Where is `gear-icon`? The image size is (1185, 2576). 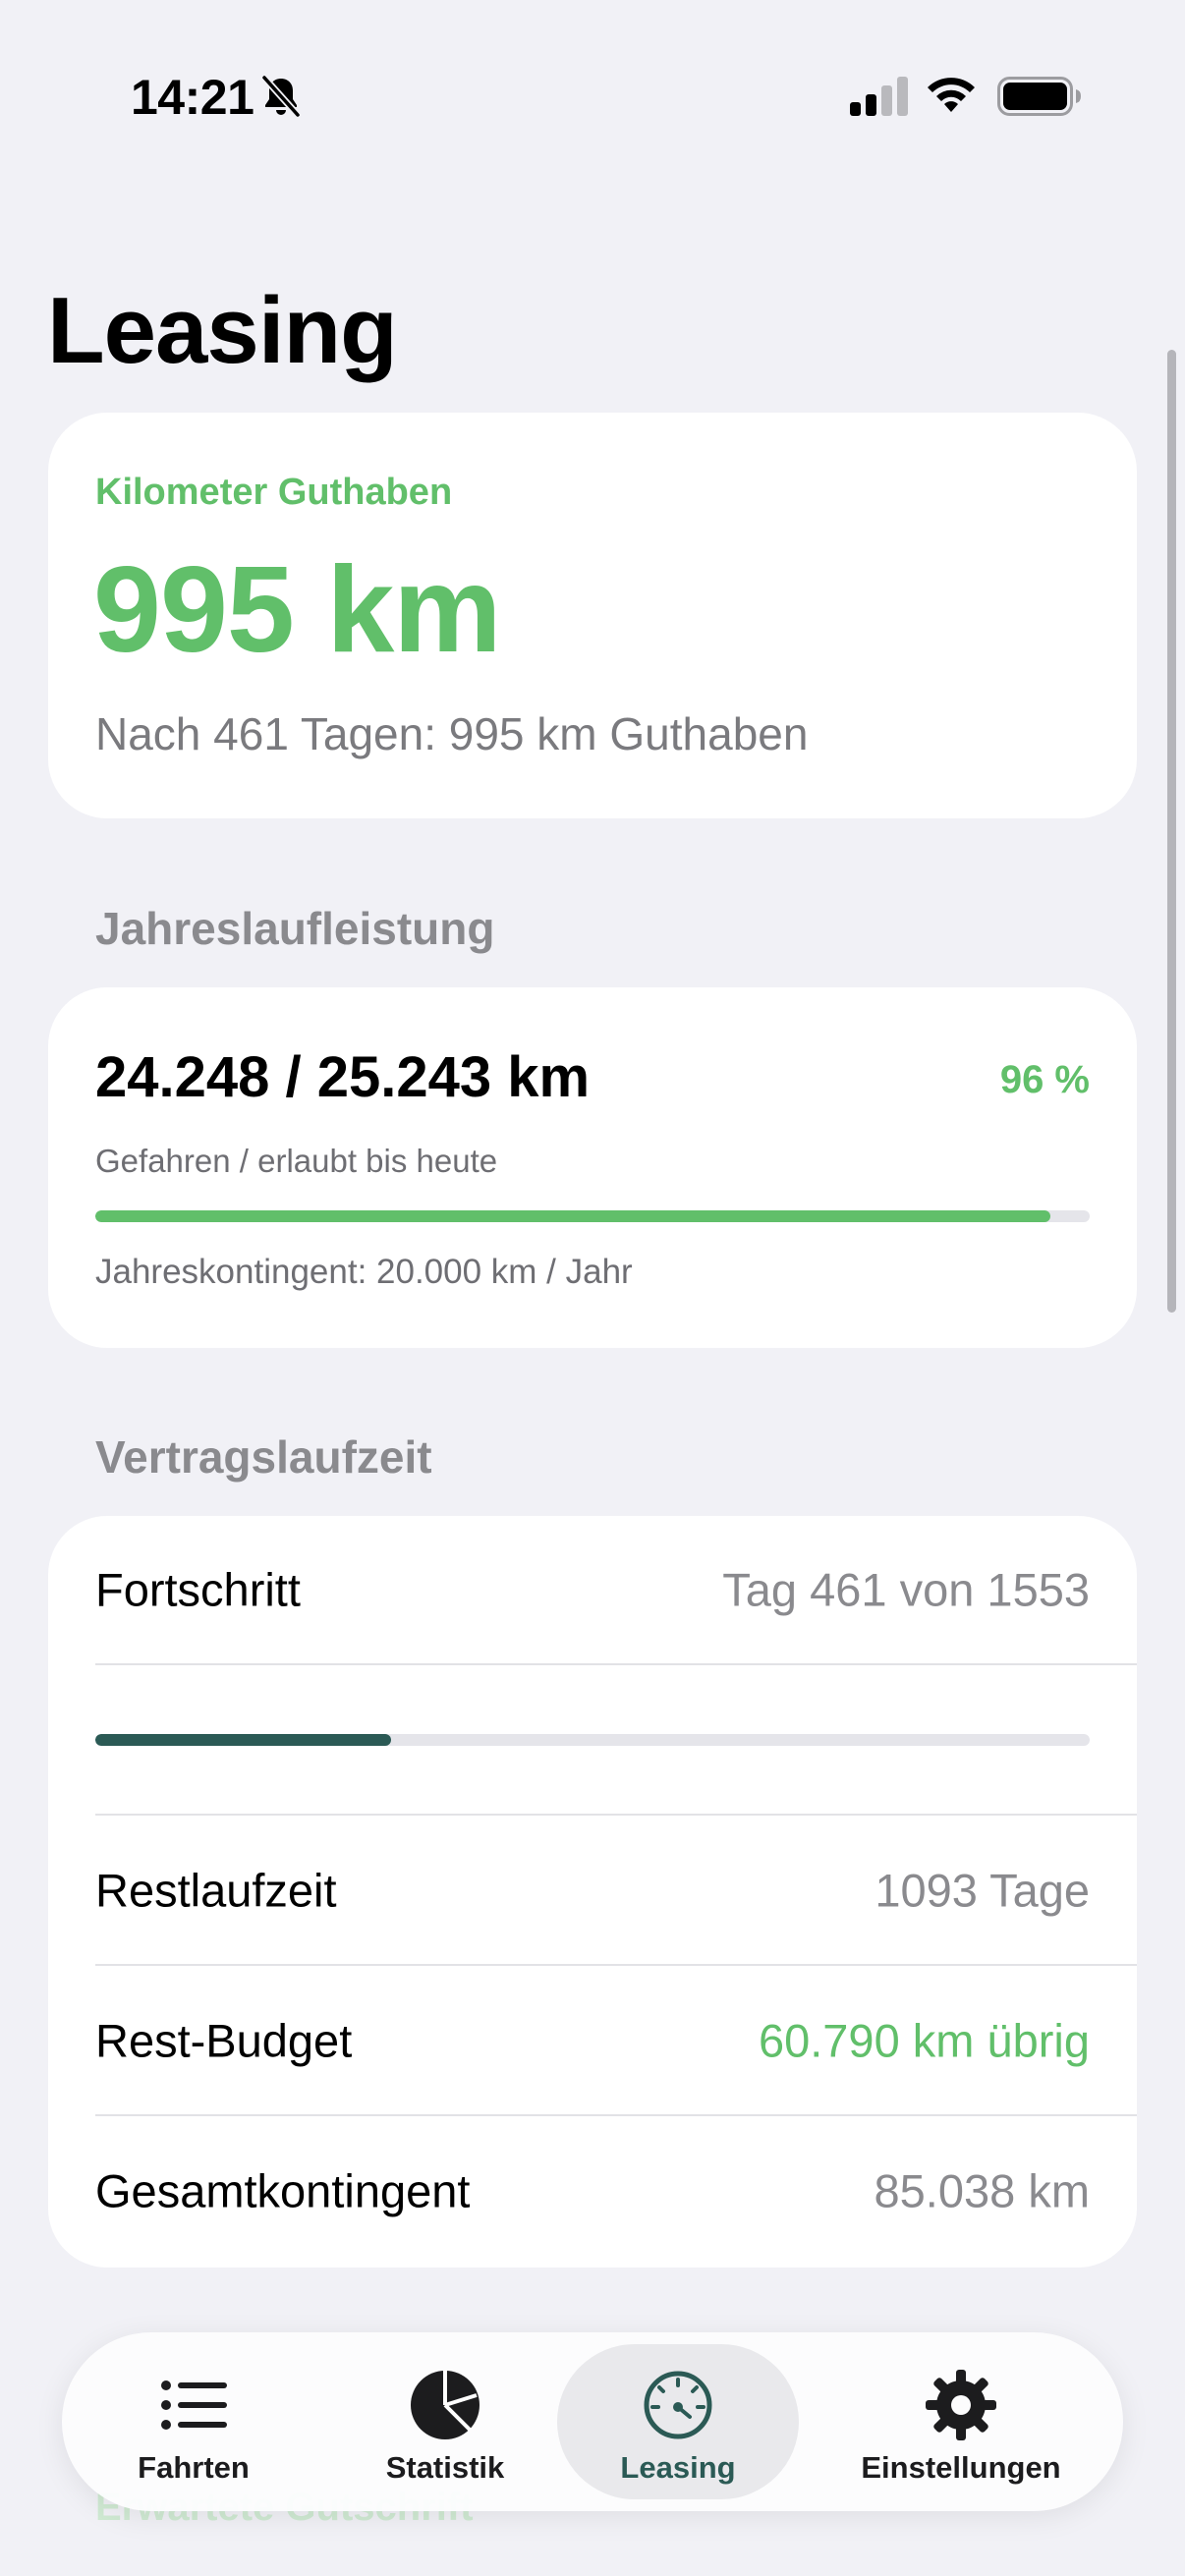 gear-icon is located at coordinates (961, 2405).